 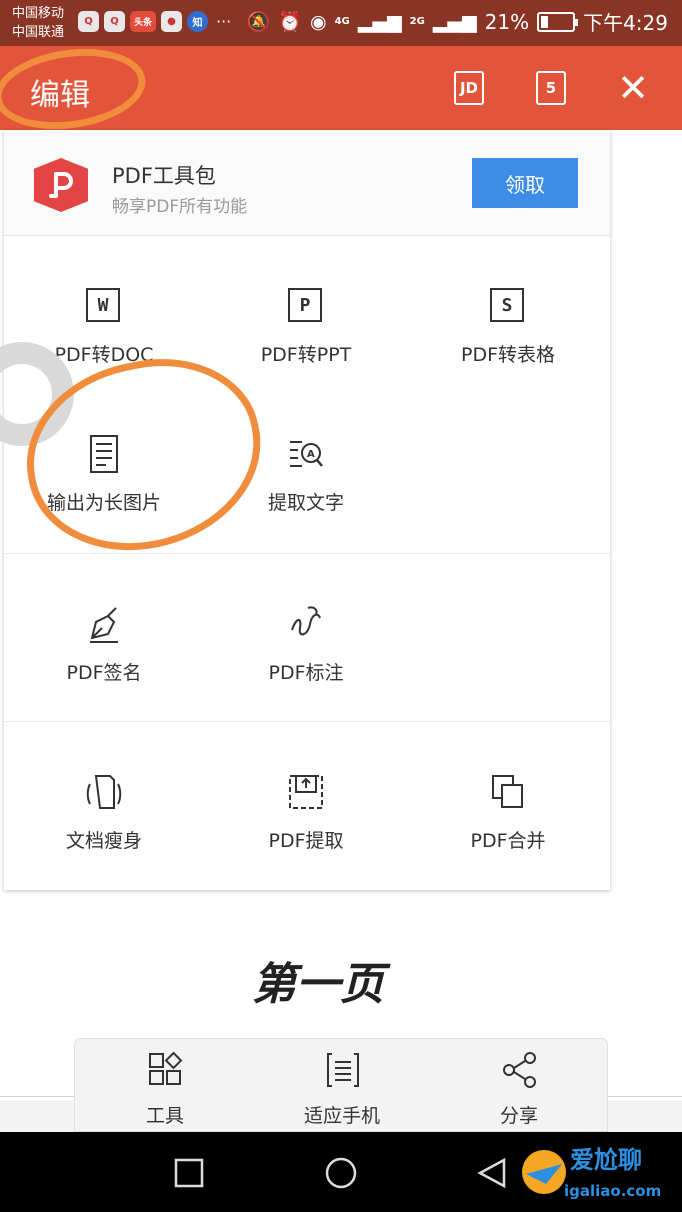 What do you see at coordinates (306, 454) in the screenshot?
I see `text-recognition-icon: A` at bounding box center [306, 454].